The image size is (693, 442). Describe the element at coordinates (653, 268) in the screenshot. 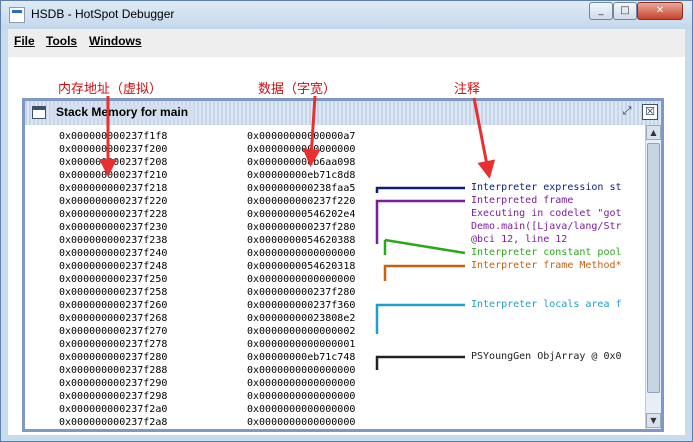

I see `scroll-thumb` at that location.